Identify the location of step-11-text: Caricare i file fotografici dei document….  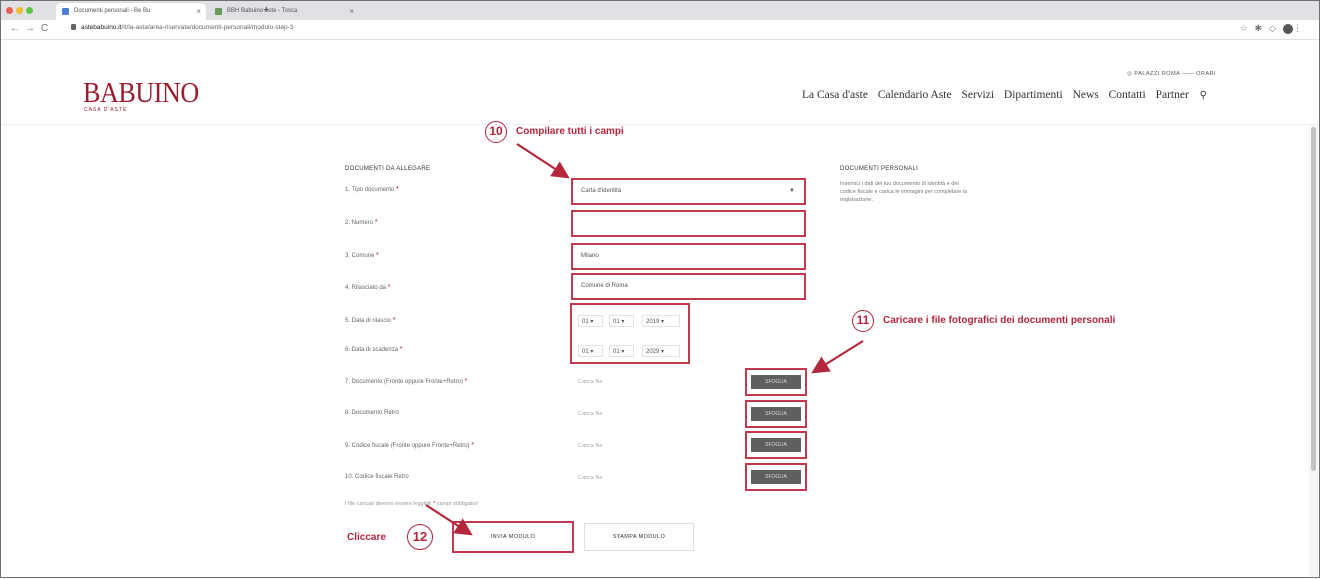
(999, 320).